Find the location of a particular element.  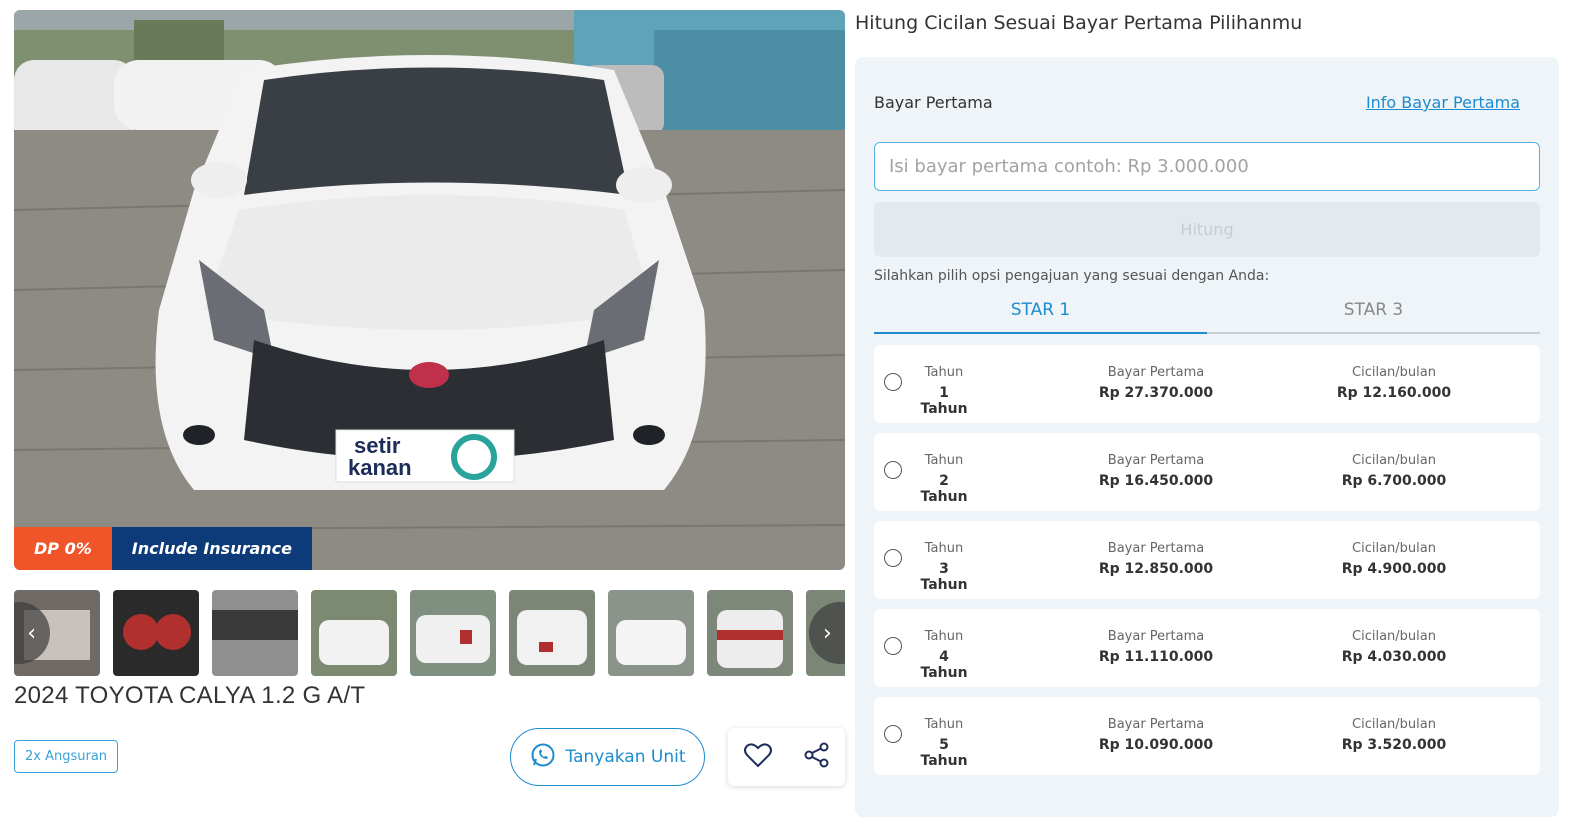

bayar-value: Rp 11.110.000 is located at coordinates (1156, 657).